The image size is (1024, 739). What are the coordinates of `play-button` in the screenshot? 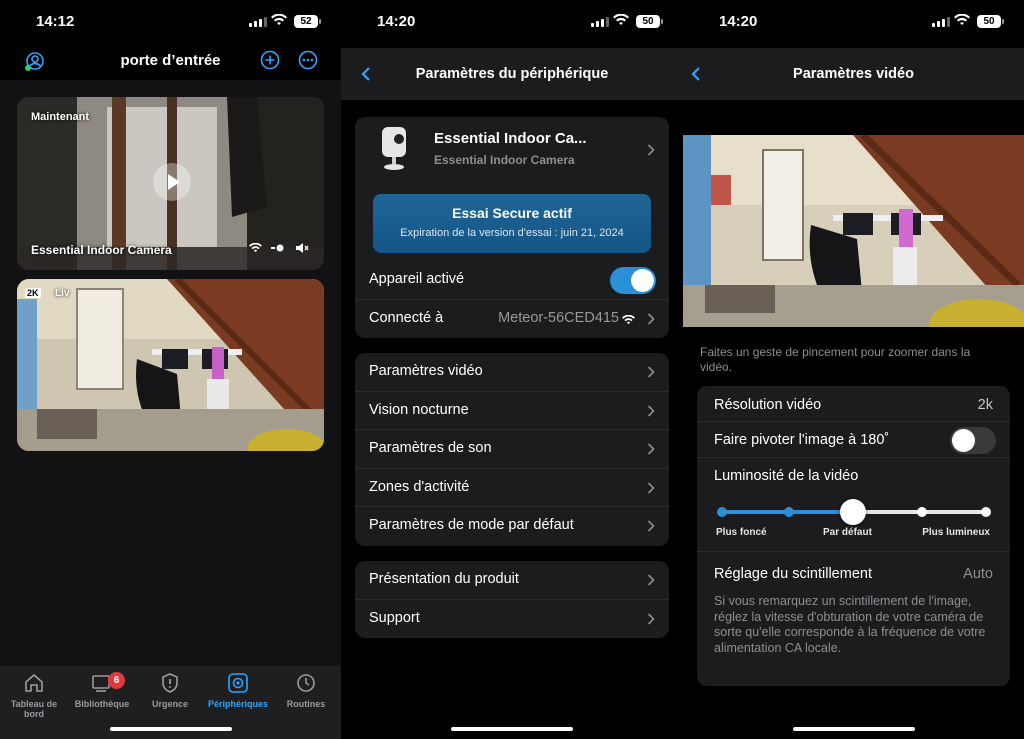 It's located at (172, 182).